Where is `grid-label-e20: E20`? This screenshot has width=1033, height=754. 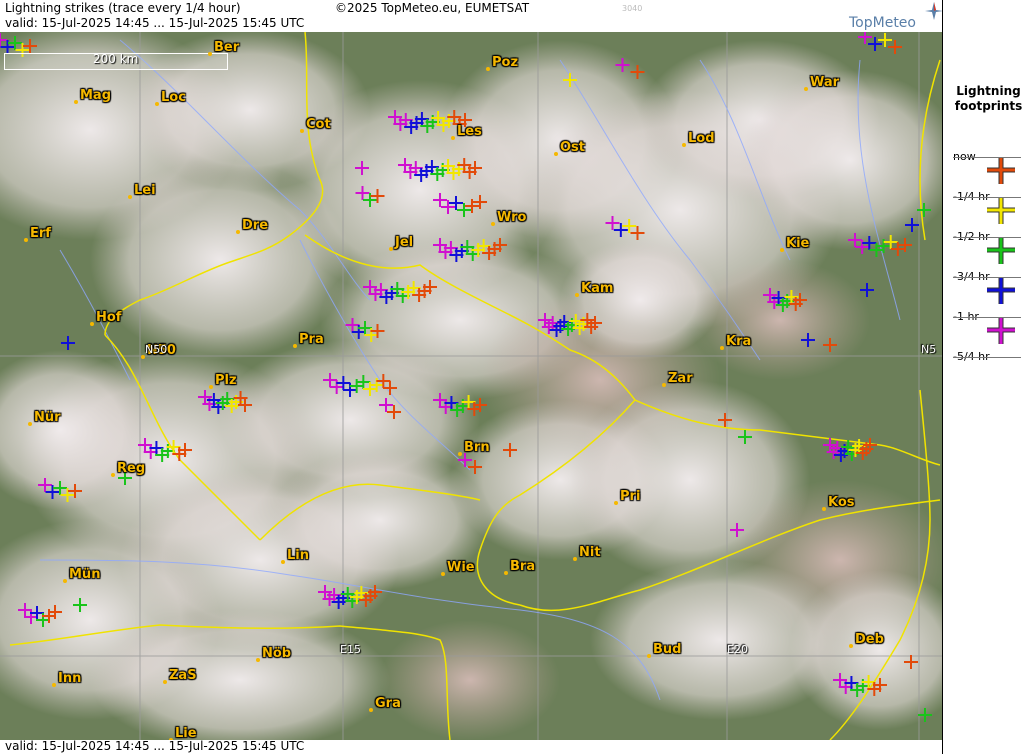
grid-label-e20: E20 is located at coordinates (737, 649).